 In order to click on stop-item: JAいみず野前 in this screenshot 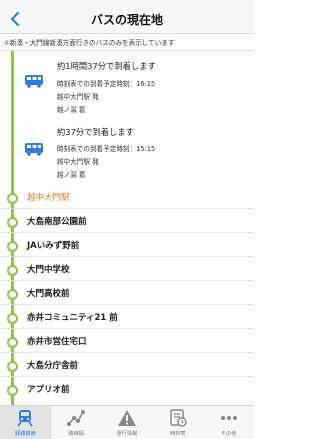, I will do `click(127, 245)`.